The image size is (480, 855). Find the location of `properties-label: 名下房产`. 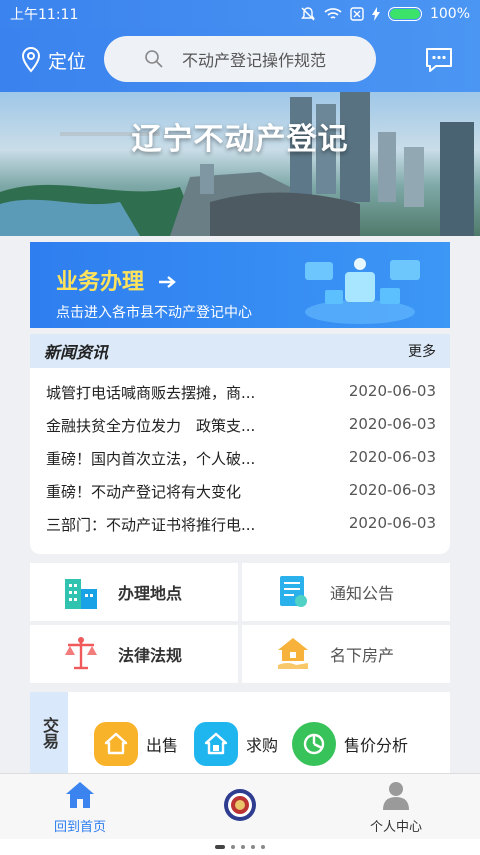

properties-label: 名下房产 is located at coordinates (362, 655).